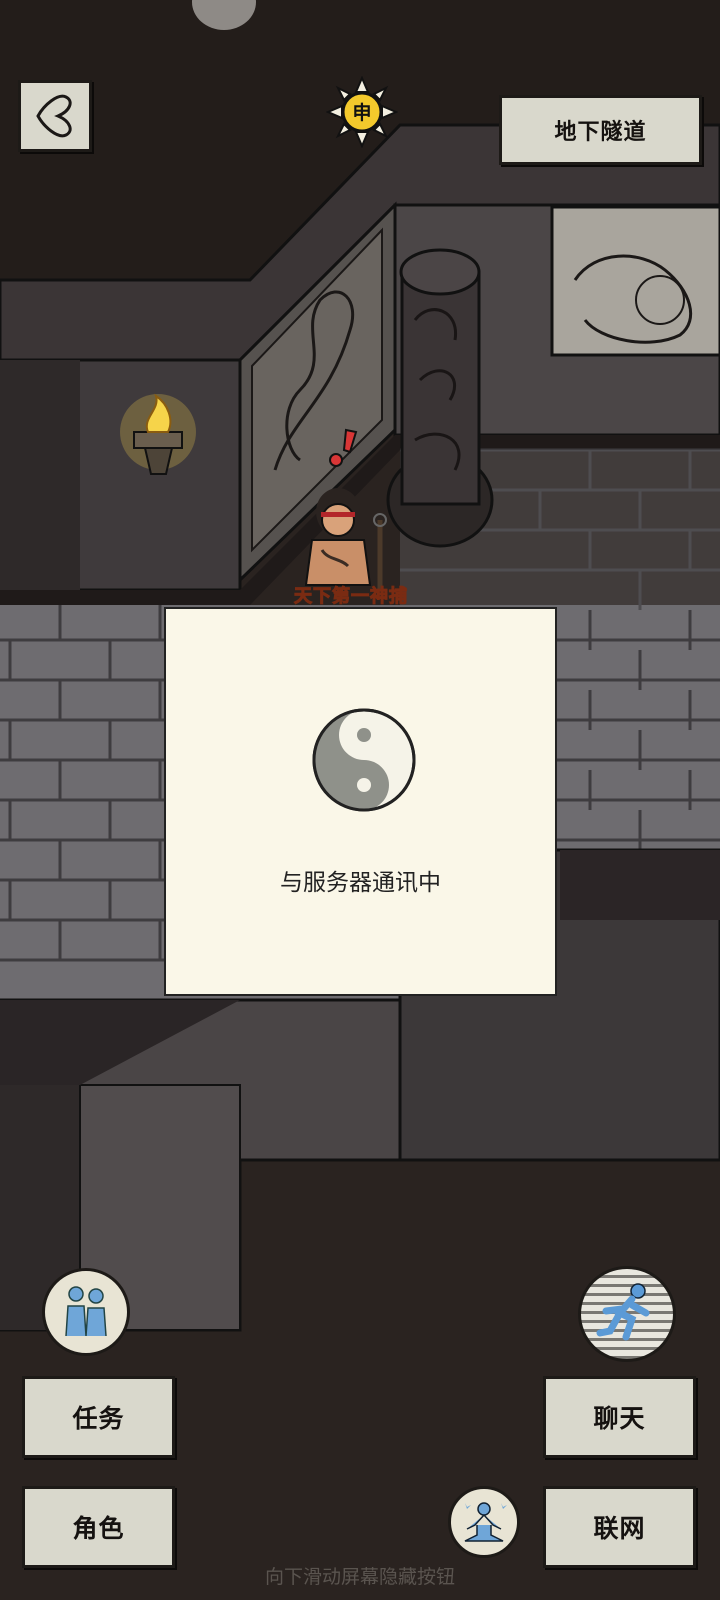  Describe the element at coordinates (623, 1312) in the screenshot. I see `running-icon` at that location.